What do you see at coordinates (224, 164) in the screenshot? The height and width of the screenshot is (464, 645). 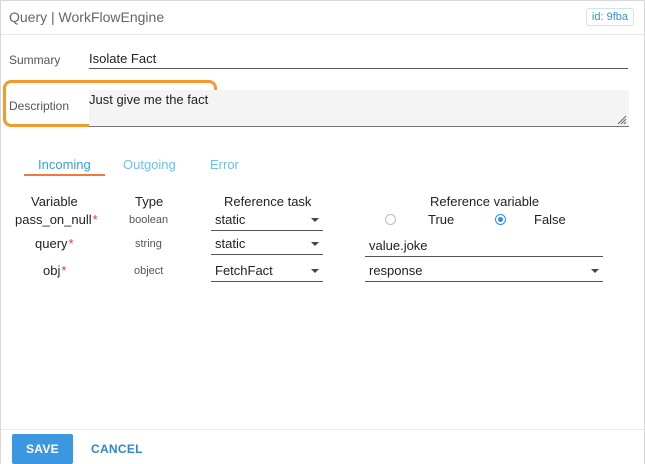 I see `tab-error: Error` at bounding box center [224, 164].